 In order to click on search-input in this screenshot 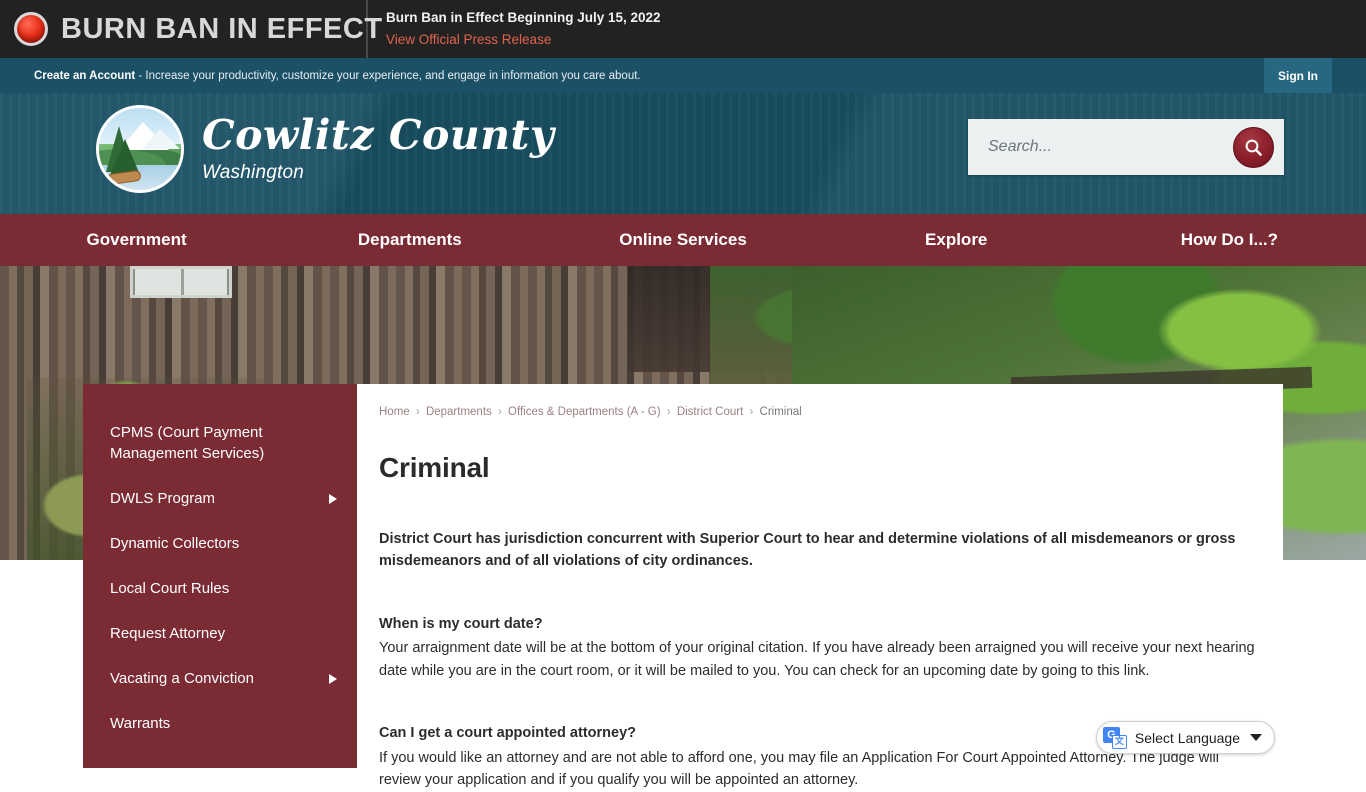, I will do `click(1100, 147)`.